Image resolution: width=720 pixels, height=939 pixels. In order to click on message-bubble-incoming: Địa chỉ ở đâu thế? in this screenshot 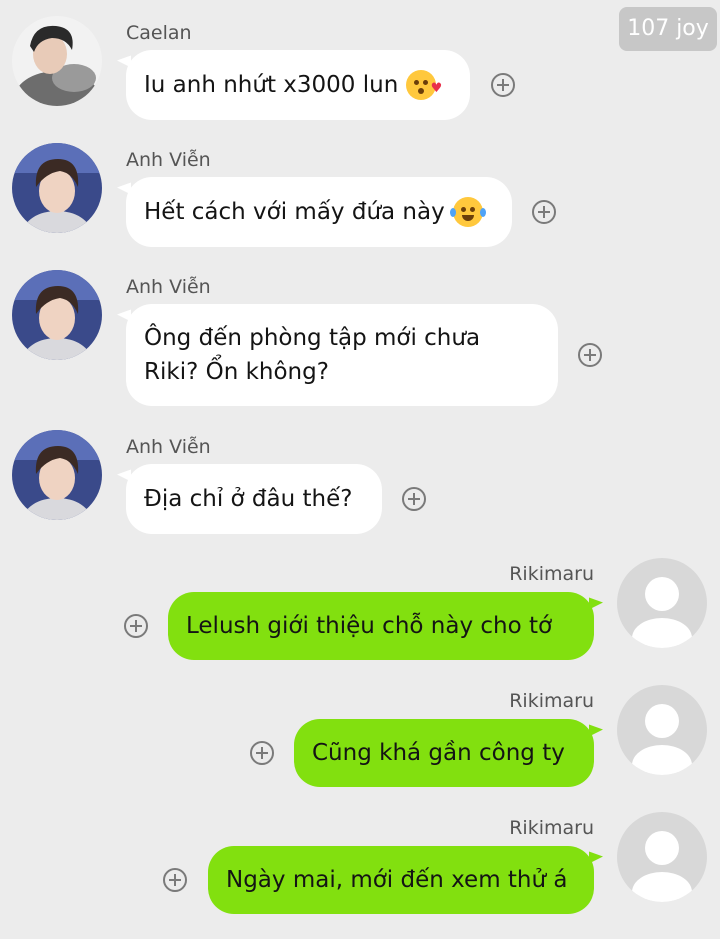, I will do `click(254, 499)`.